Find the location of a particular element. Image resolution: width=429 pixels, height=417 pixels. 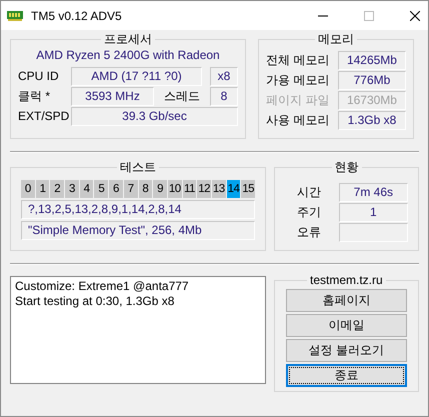

field-label: CPU ID is located at coordinates (39, 76).